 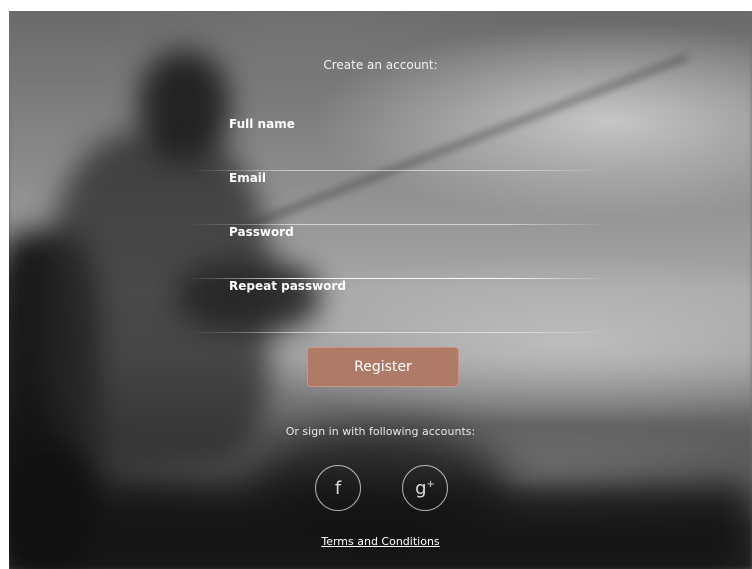 What do you see at coordinates (383, 367) in the screenshot?
I see `register-button: Register` at bounding box center [383, 367].